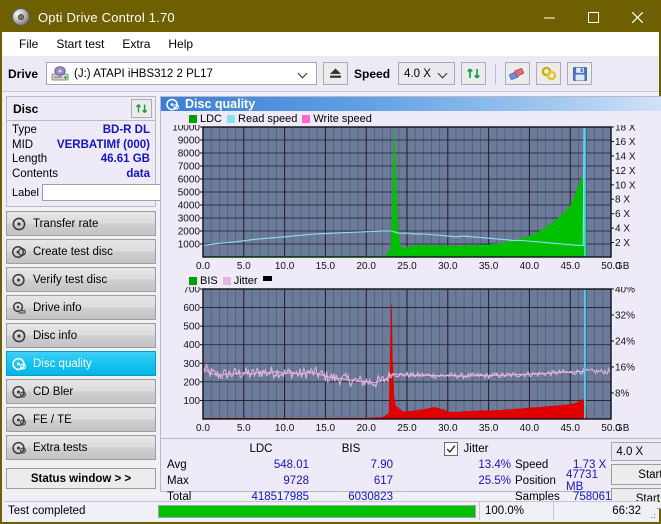 The image size is (661, 524). I want to click on erase-button, so click(518, 73).